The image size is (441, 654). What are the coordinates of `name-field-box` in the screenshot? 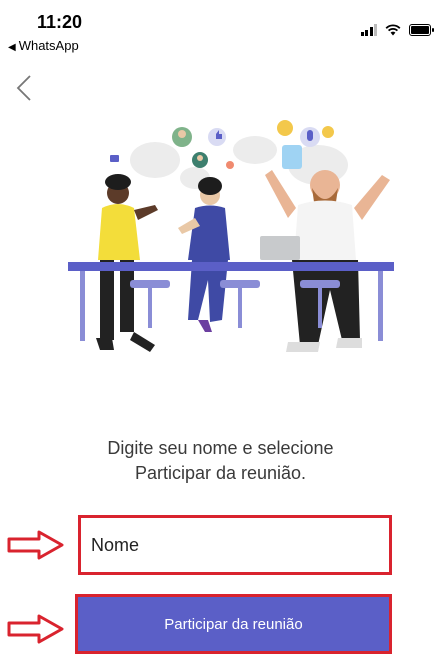 It's located at (235, 545).